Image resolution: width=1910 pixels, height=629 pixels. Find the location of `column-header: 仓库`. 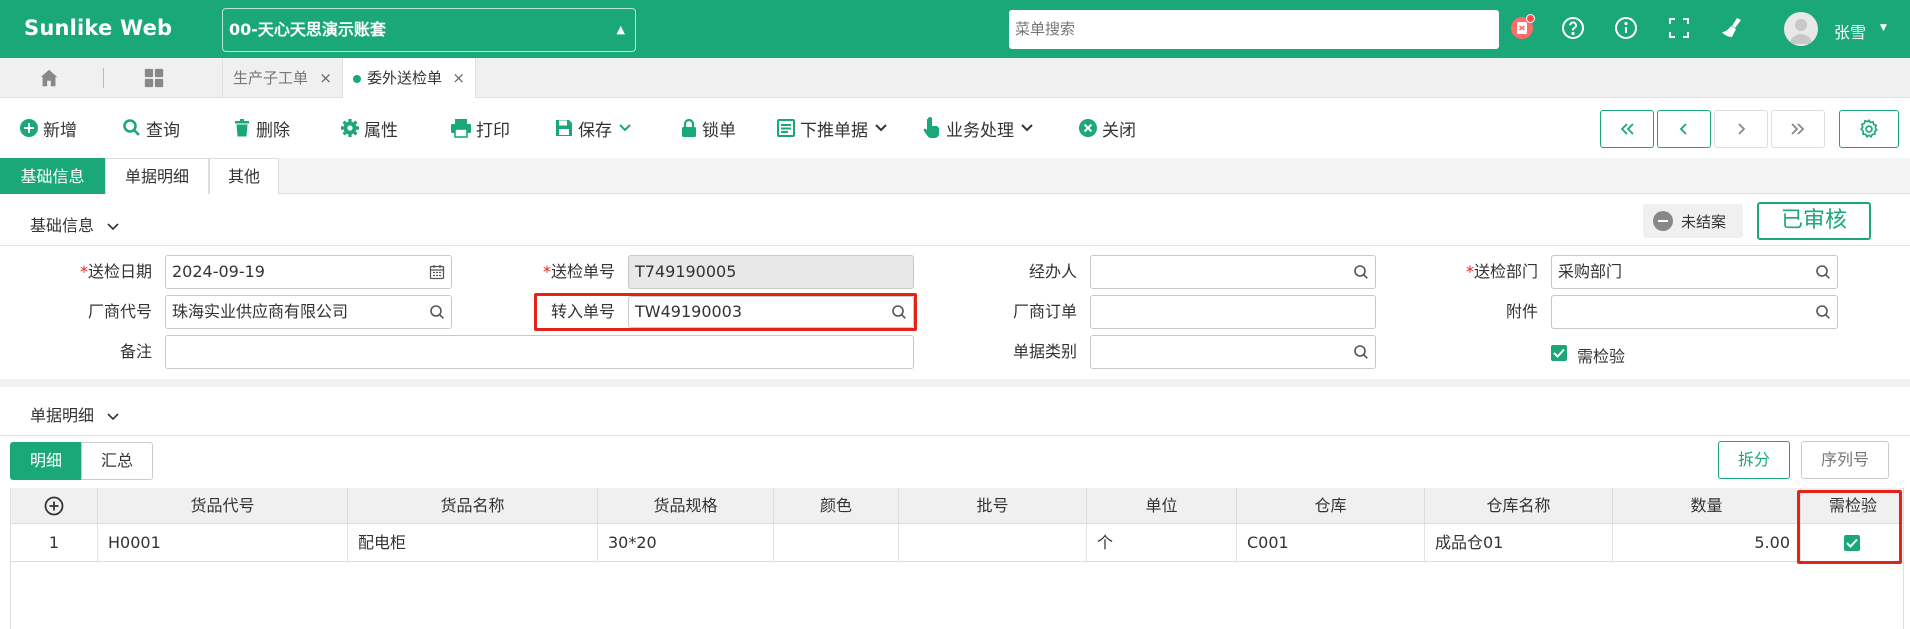

column-header: 仓库 is located at coordinates (1331, 506).